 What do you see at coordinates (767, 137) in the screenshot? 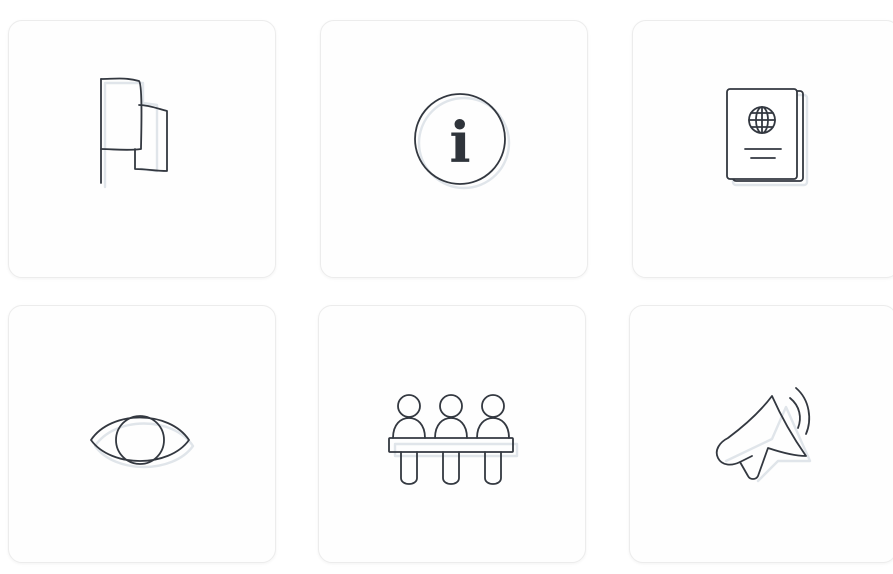
I see `passport-icon` at bounding box center [767, 137].